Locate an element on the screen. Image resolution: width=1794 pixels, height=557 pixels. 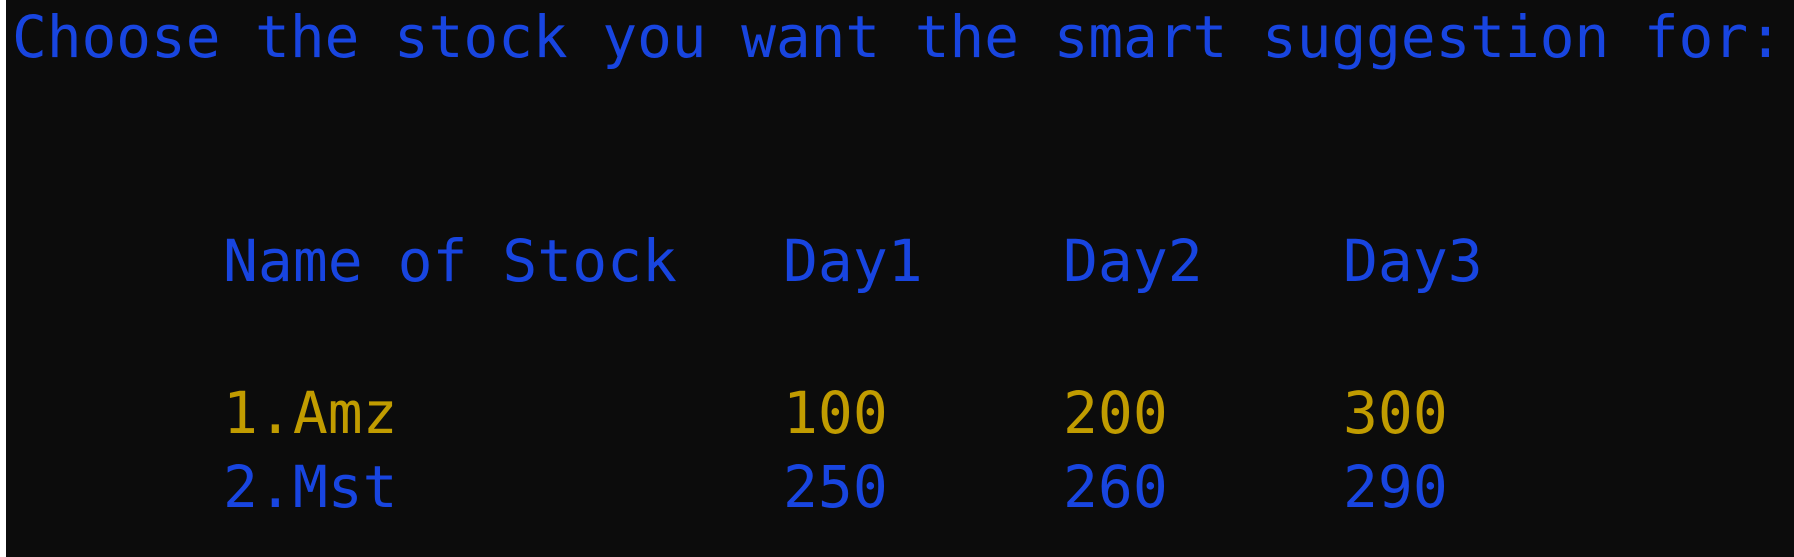
header-name-of-stock: Name of Stock is located at coordinates (450, 261).